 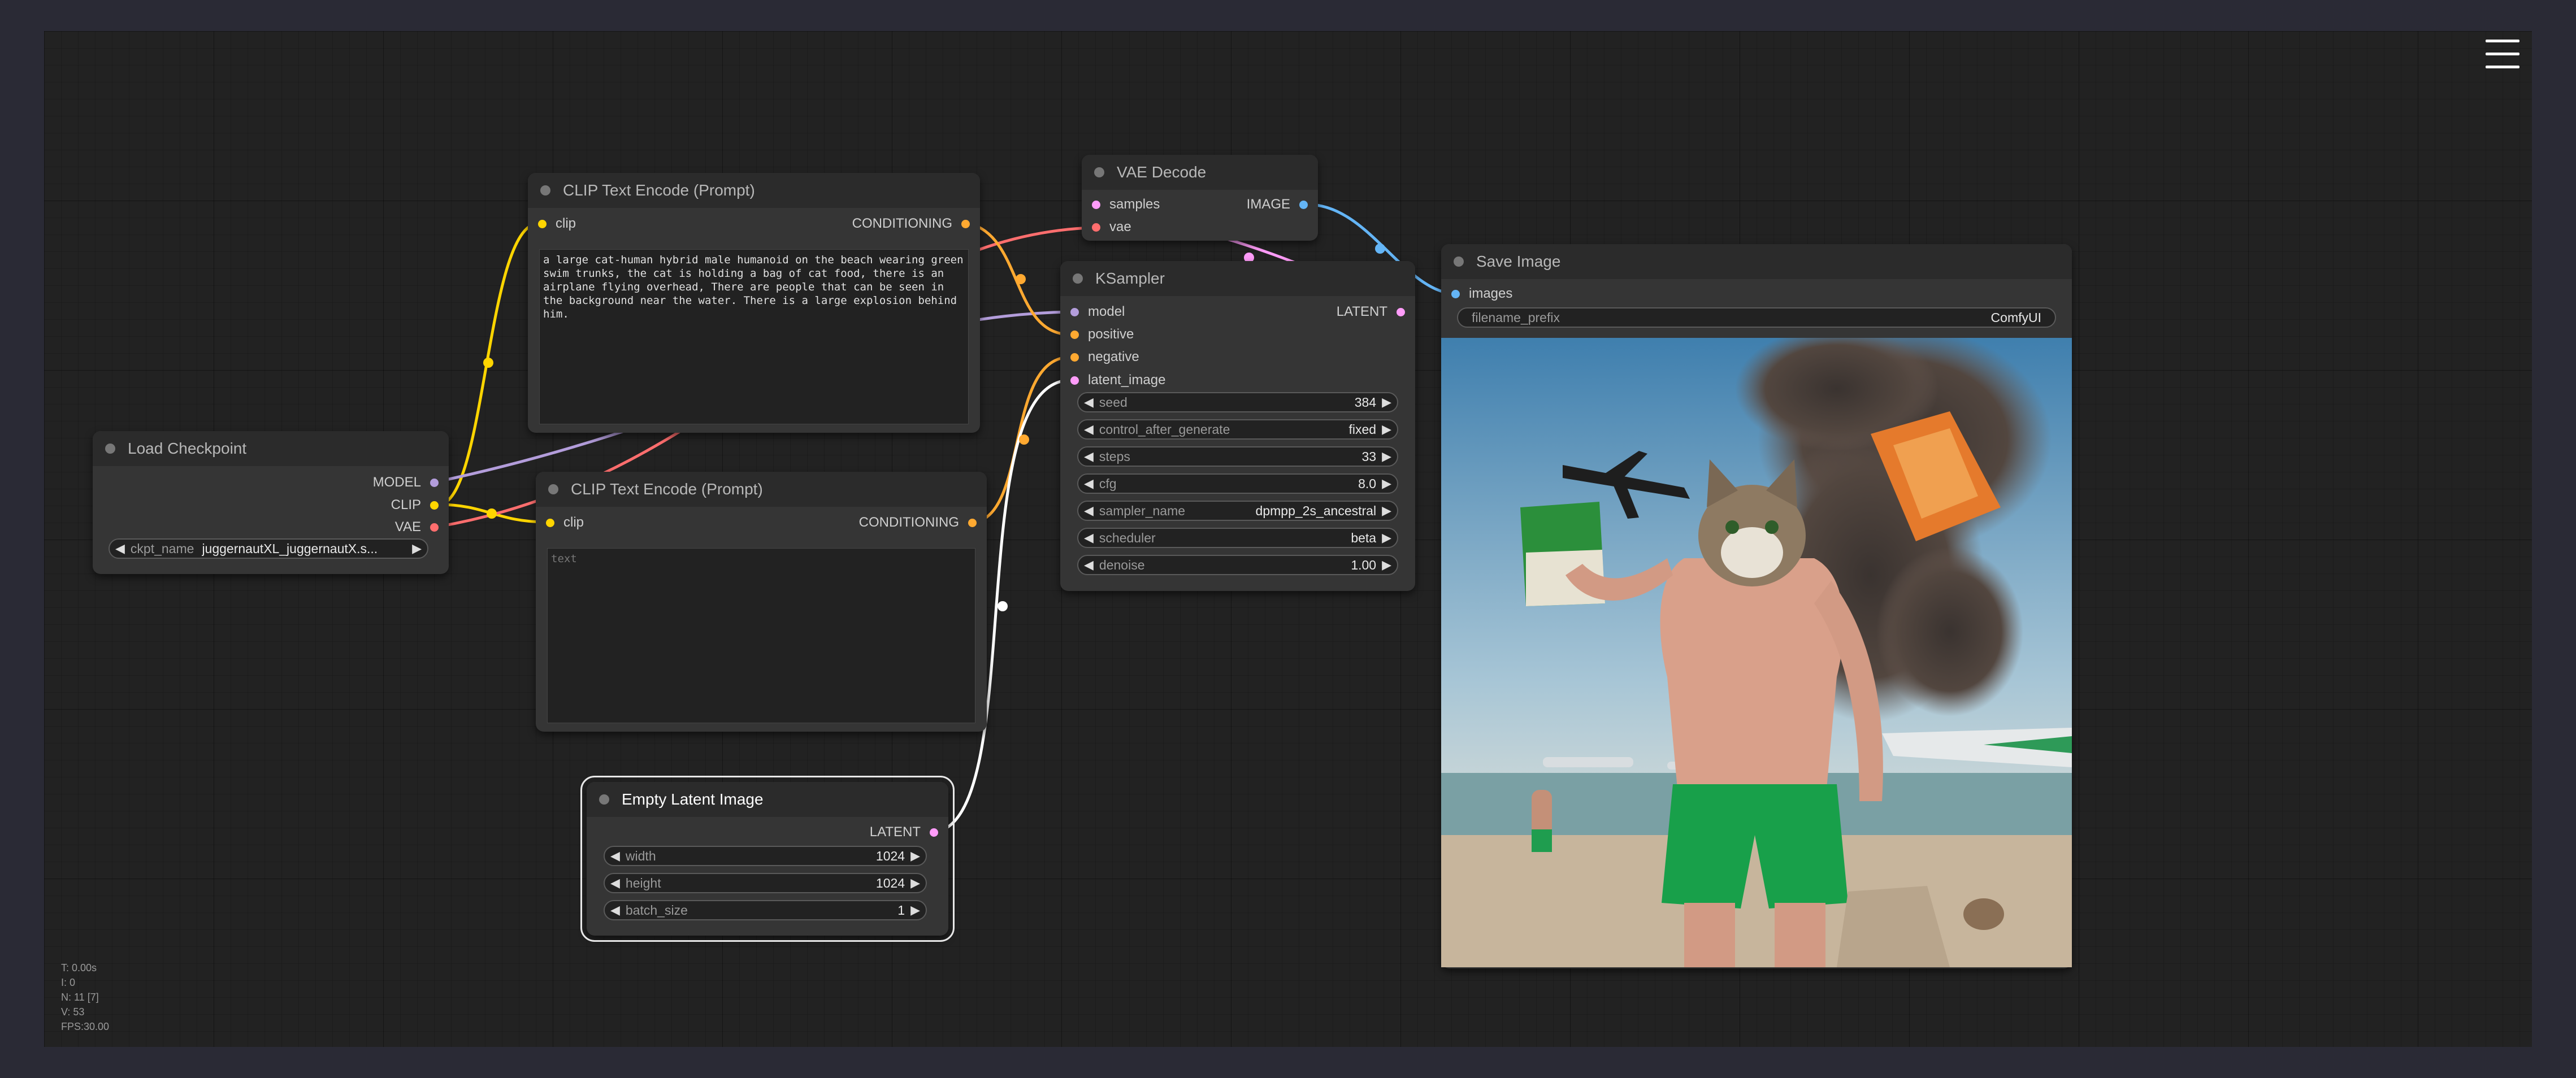 What do you see at coordinates (1127, 537) in the screenshot?
I see `widget-label: scheduler` at bounding box center [1127, 537].